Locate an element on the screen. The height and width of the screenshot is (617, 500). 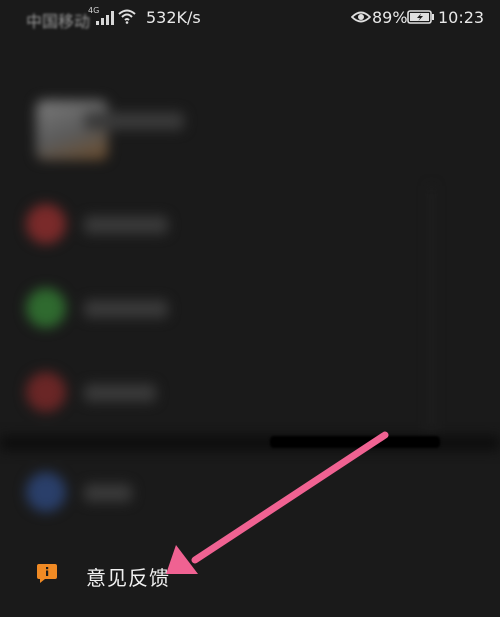
network-speed: 532K/s is located at coordinates (173, 17).